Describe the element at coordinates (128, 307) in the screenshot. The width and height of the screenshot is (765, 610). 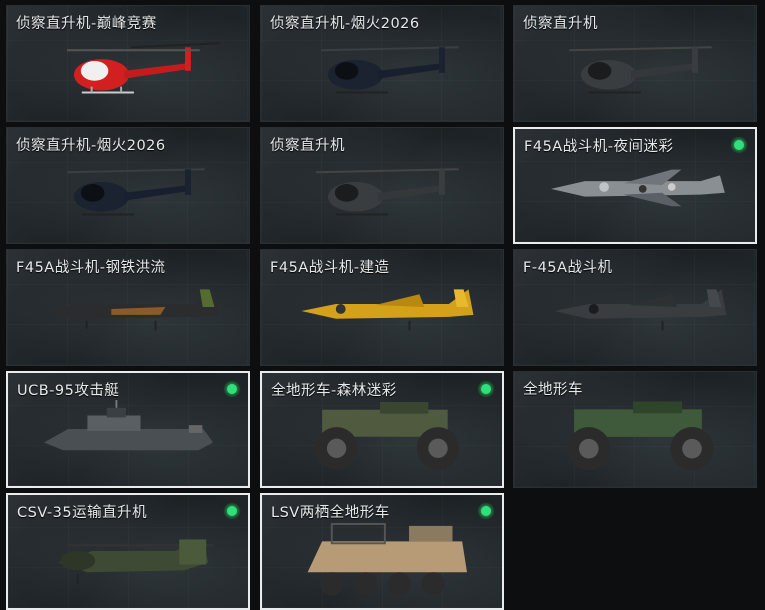
I see `vehicle-card: F45A战斗机-钢铁洪流` at that location.